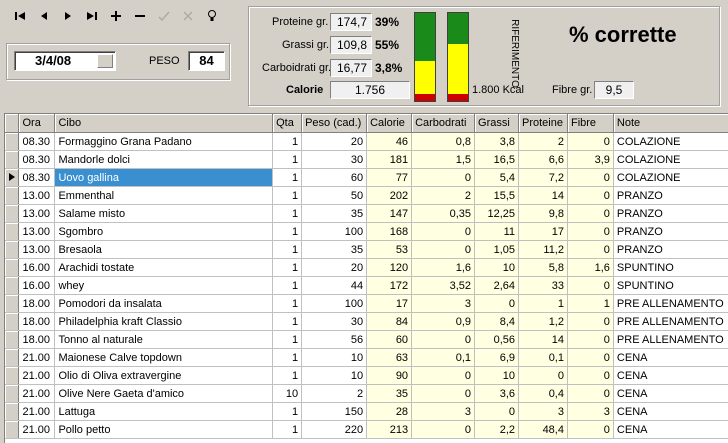 This screenshot has width=728, height=443. I want to click on column-header-peso: Peso (cad.), so click(334, 123).